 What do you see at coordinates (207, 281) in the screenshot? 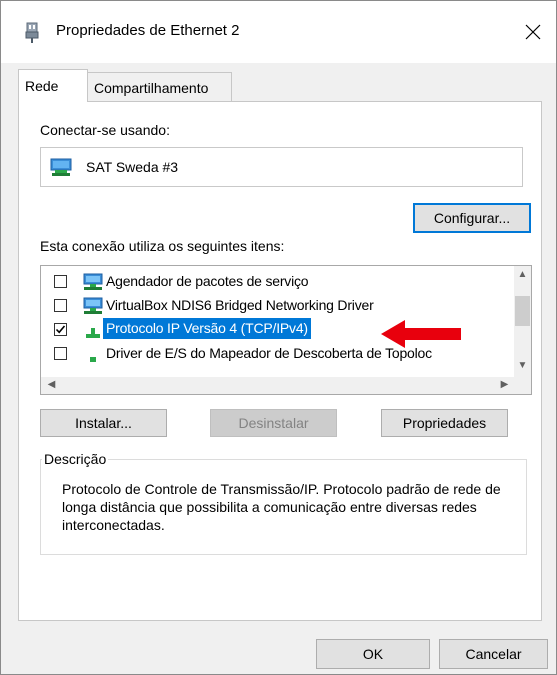
I see `item-label: Agendador de pacotes de serviço` at bounding box center [207, 281].